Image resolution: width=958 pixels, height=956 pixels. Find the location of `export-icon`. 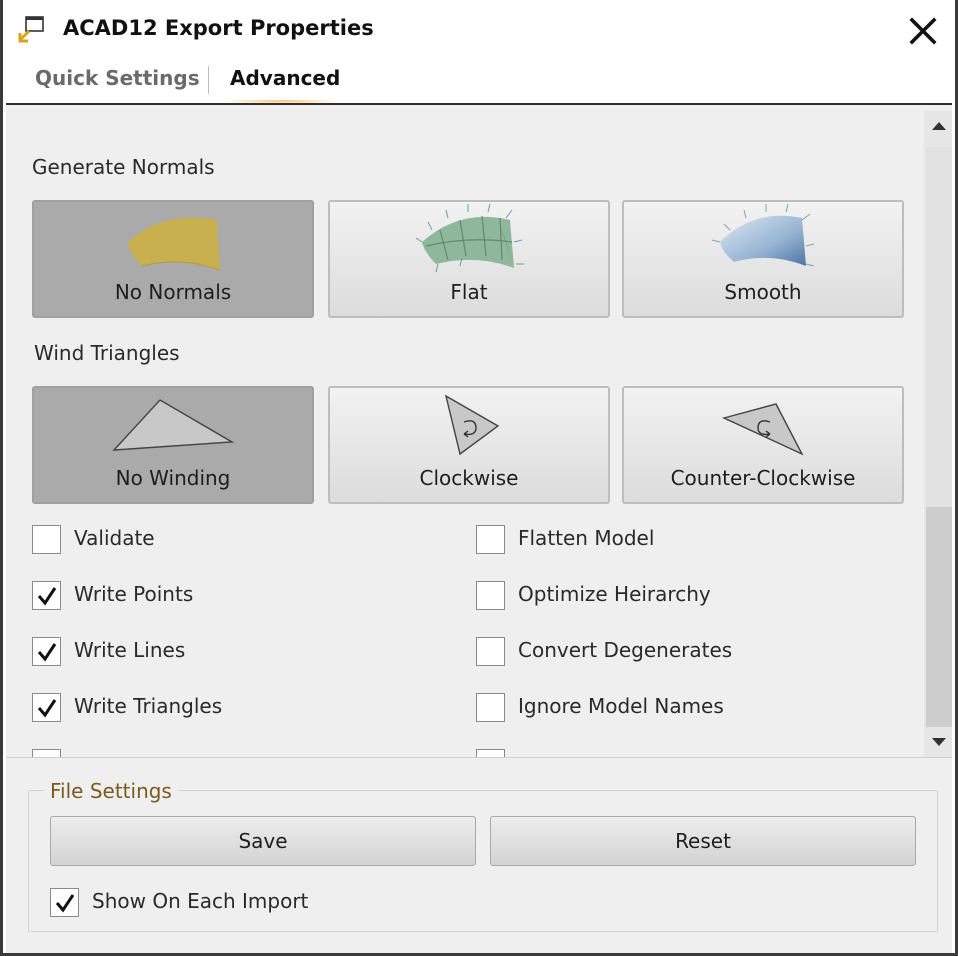

export-icon is located at coordinates (31, 29).